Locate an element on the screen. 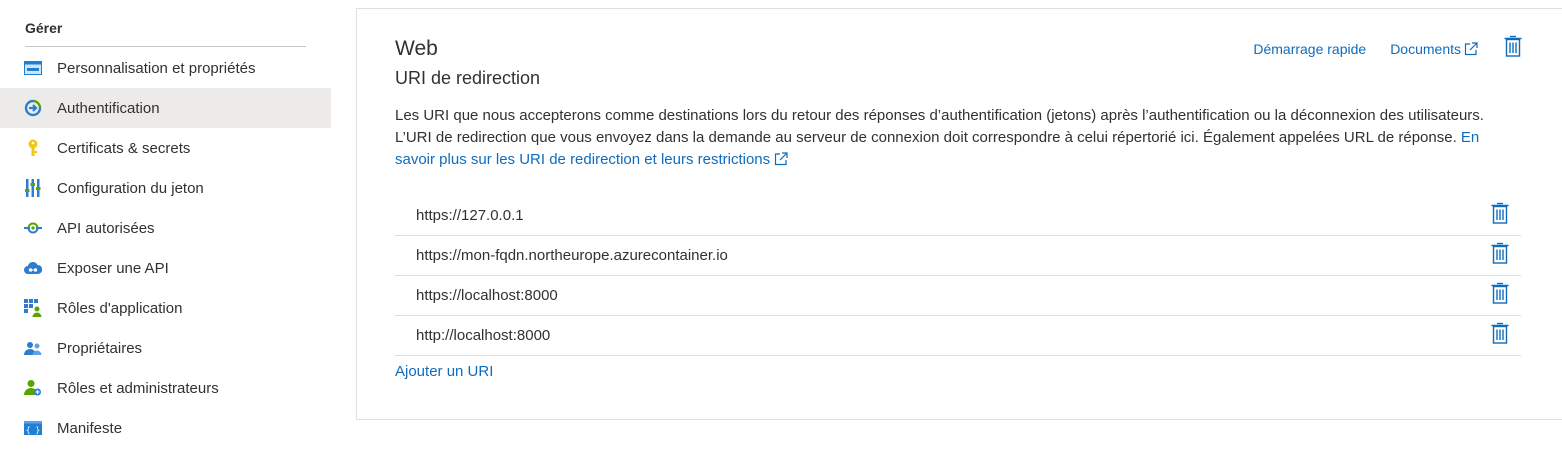 The image size is (1562, 451). expose-api-icon is located at coordinates (33, 268).